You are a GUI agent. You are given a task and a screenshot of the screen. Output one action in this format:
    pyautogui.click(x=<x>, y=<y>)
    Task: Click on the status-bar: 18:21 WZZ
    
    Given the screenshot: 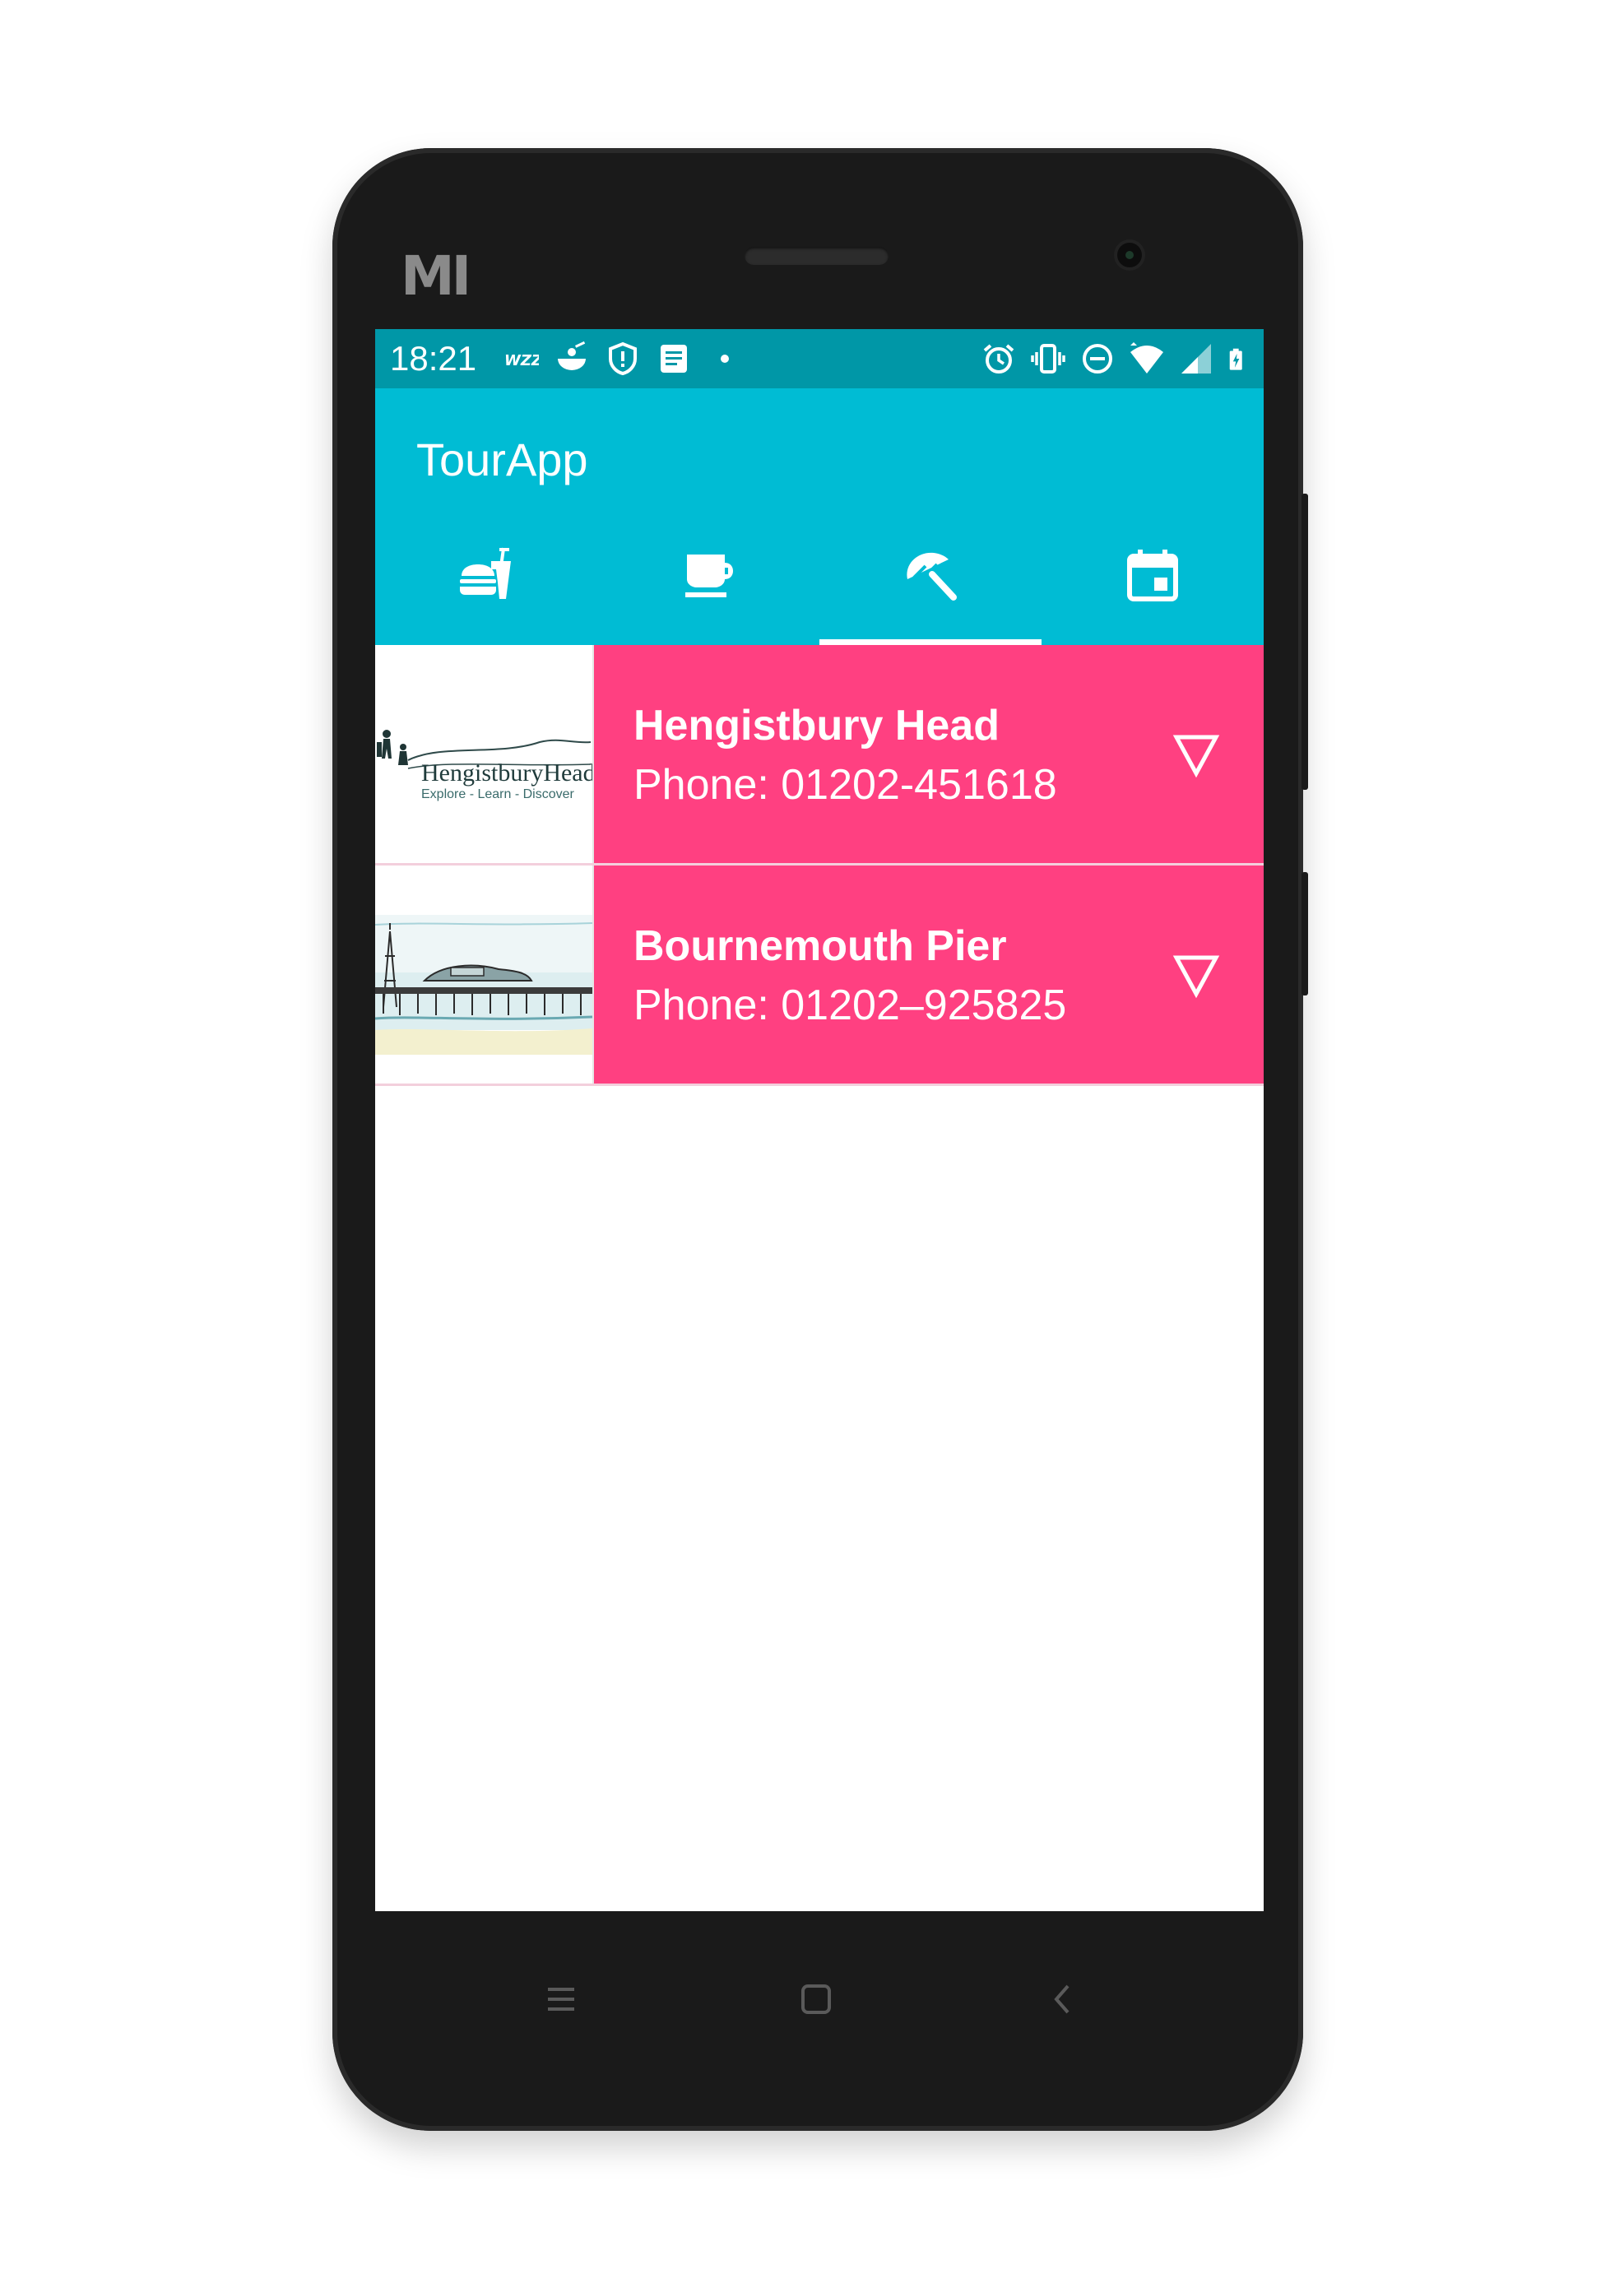 What is the action you would take?
    pyautogui.click(x=819, y=358)
    